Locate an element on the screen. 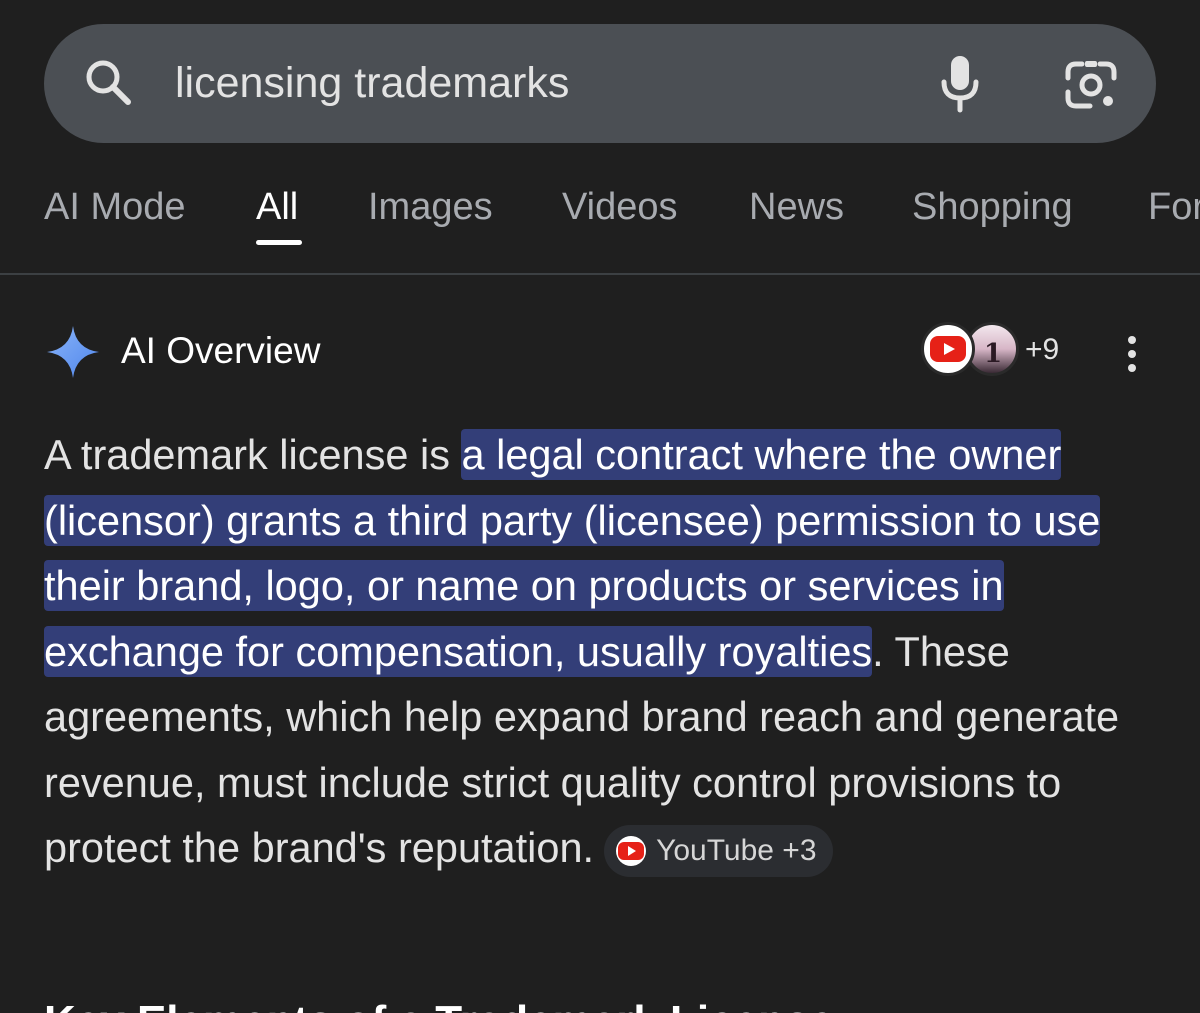  microphone-icon is located at coordinates (960, 84).